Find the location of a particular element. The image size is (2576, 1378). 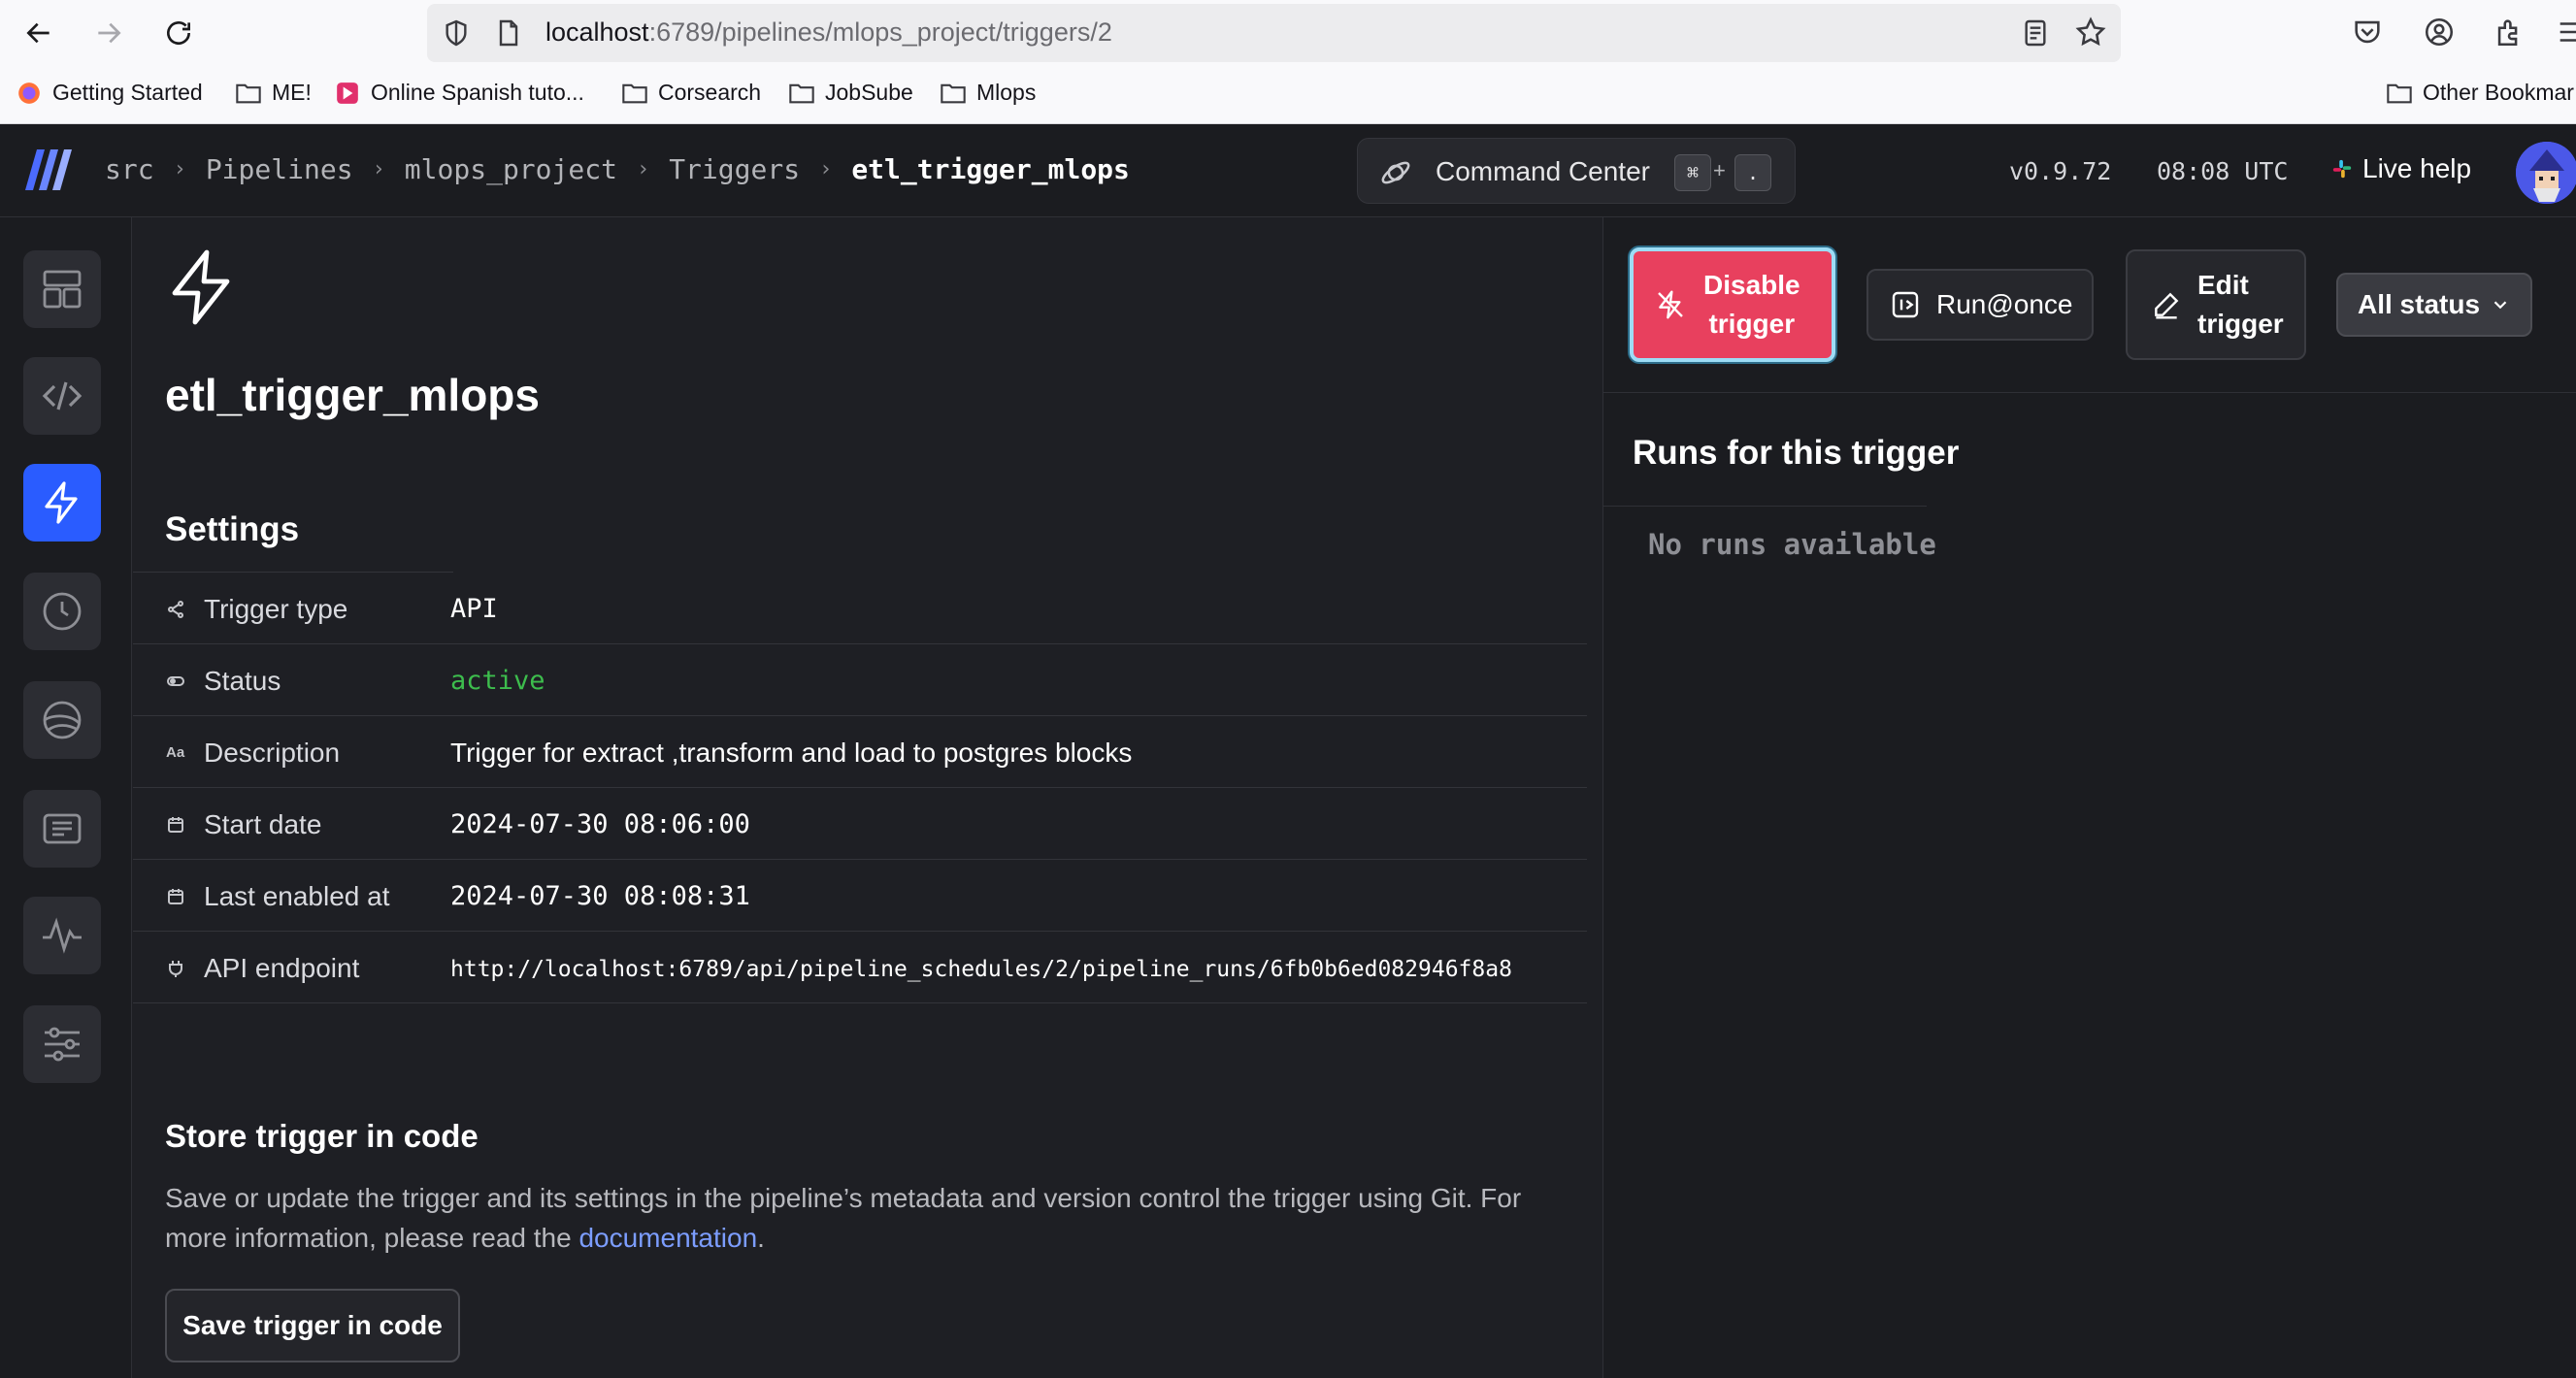

forward-icon is located at coordinates (108, 33).